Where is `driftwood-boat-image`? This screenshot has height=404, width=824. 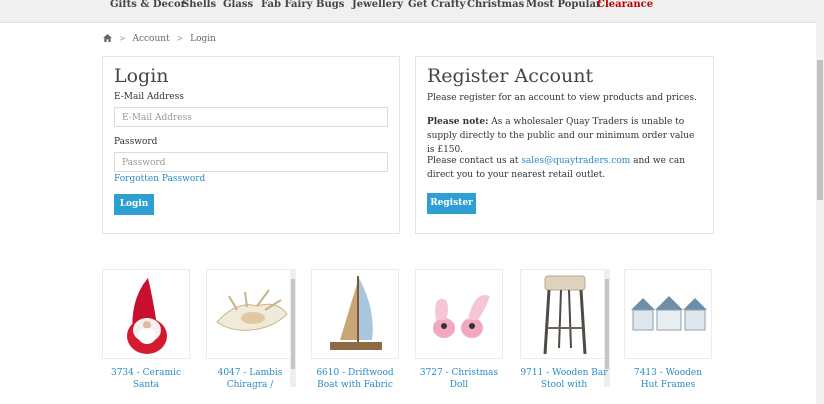 driftwood-boat-image is located at coordinates (356, 313).